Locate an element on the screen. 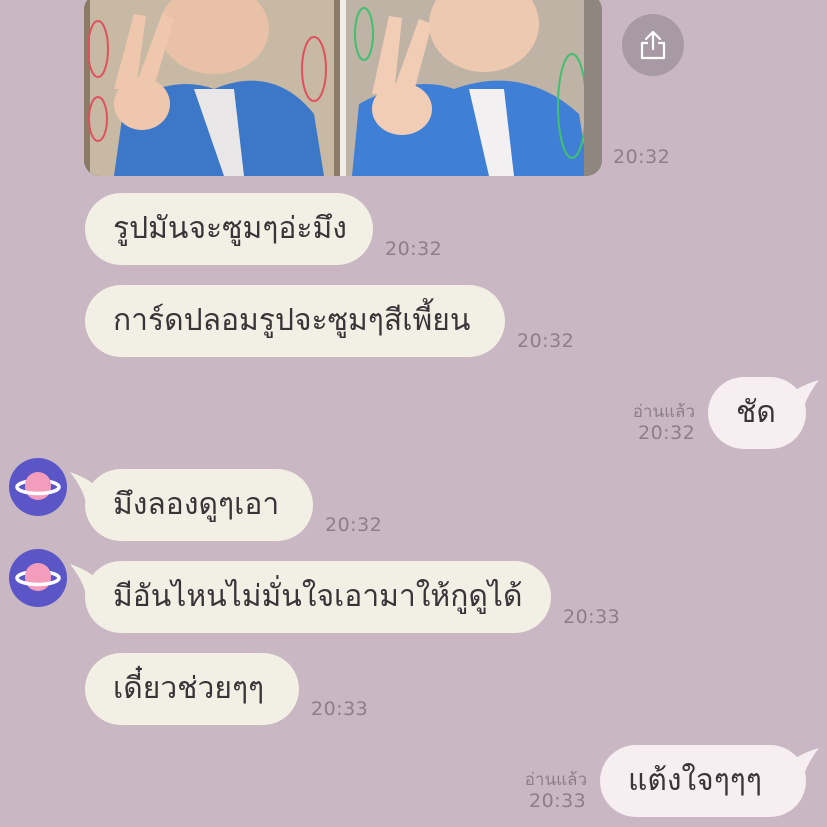  message-bubble: แต้งใจๆๆๆ is located at coordinates (703, 781).